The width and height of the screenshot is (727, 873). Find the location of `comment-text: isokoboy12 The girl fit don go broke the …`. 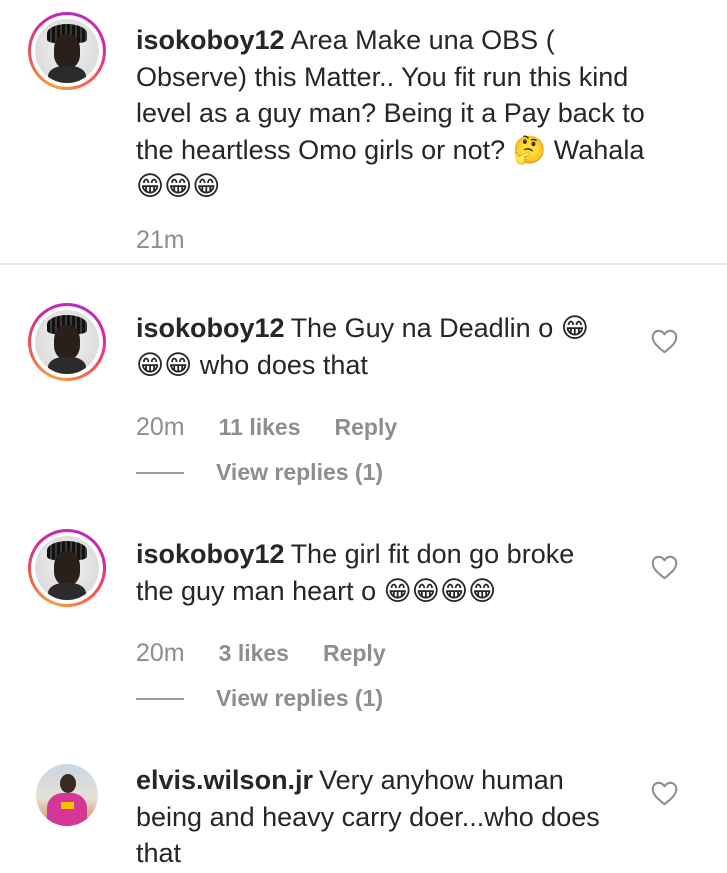

comment-text: isokoboy12 The girl fit don go broke the … is located at coordinates (371, 572).